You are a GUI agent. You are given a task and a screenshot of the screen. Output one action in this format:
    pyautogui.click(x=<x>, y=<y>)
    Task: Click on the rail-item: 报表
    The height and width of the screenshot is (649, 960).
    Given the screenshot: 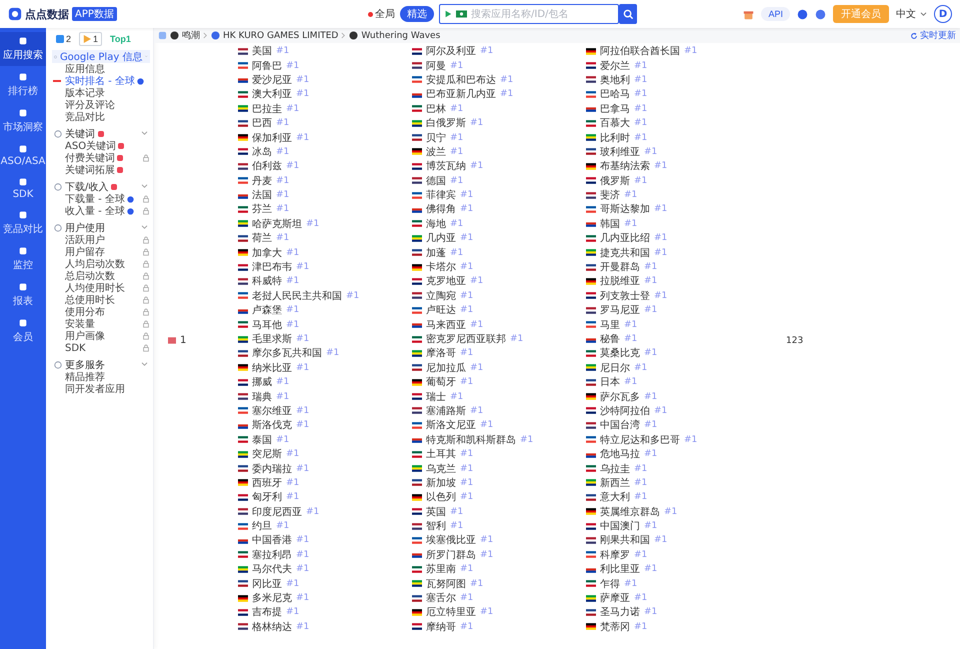 What is the action you would take?
    pyautogui.click(x=23, y=295)
    